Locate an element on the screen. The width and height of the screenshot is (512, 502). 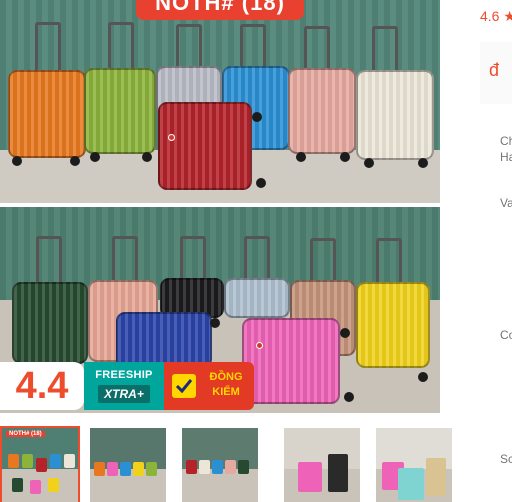
price-currency: đ is located at coordinates (494, 70).